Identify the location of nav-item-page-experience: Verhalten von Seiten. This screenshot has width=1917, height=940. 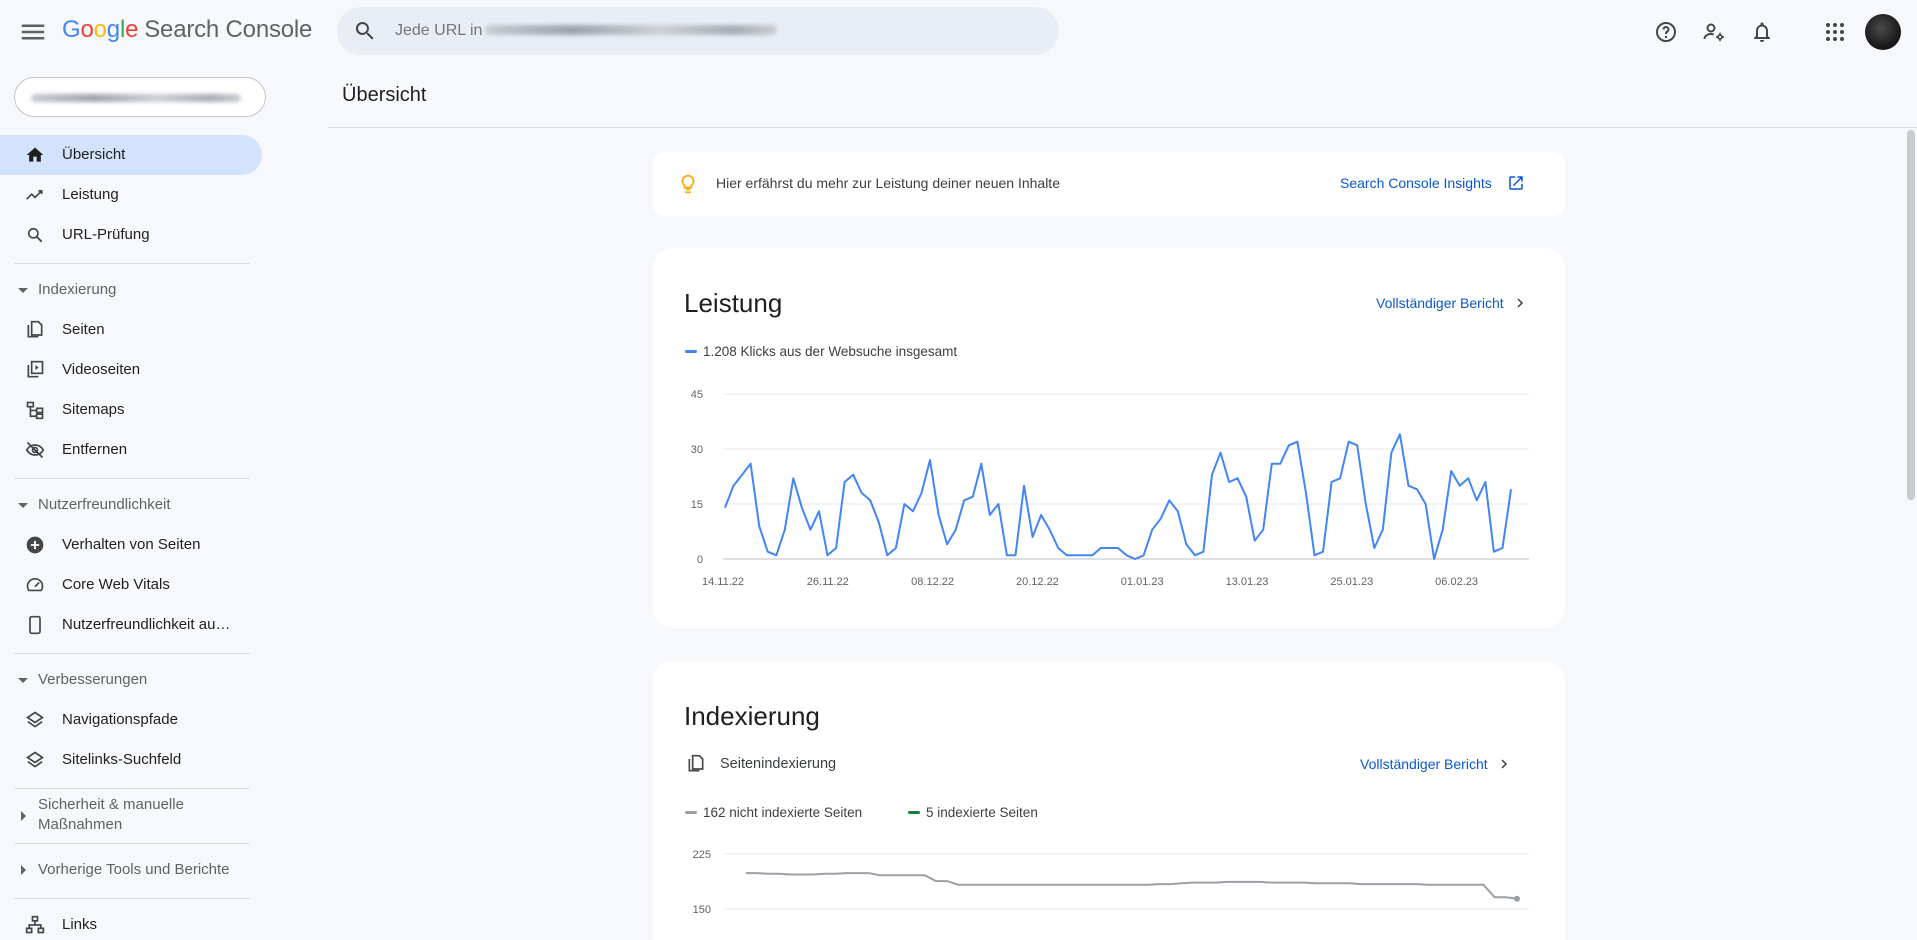
(131, 545).